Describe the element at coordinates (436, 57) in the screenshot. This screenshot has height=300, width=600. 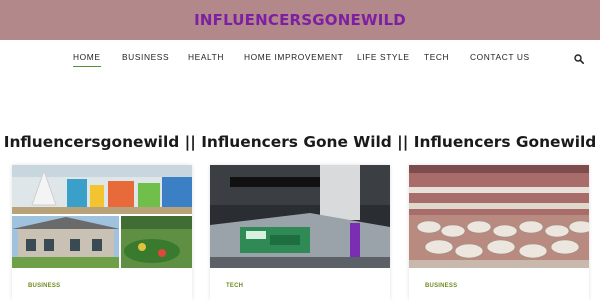
I see `nav-item-tech: TECH` at that location.